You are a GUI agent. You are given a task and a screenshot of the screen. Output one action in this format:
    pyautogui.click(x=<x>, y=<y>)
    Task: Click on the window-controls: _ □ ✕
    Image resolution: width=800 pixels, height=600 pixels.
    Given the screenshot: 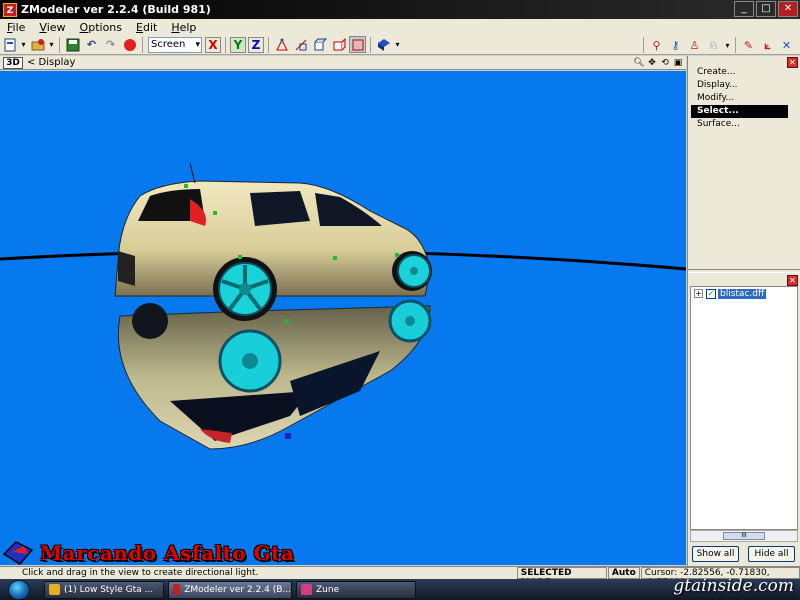 What is the action you would take?
    pyautogui.click(x=766, y=9)
    